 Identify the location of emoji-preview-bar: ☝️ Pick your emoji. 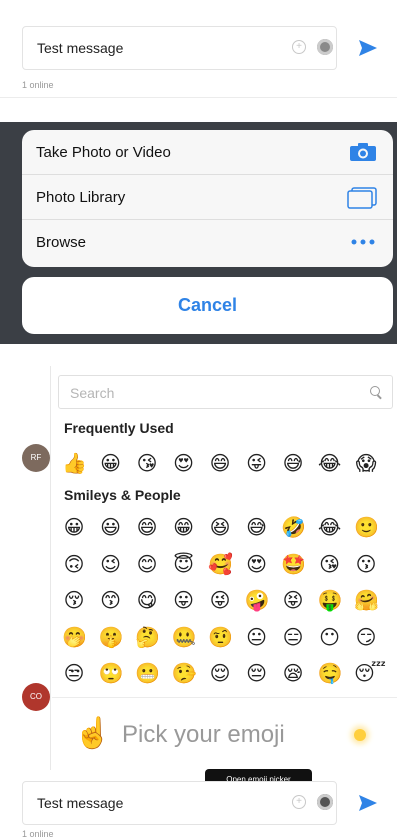
(224, 734).